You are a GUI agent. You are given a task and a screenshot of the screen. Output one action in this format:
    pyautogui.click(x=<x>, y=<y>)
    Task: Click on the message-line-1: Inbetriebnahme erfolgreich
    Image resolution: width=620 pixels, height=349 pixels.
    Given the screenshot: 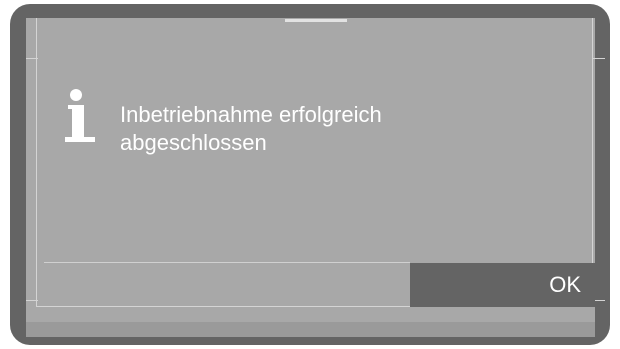 What is the action you would take?
    pyautogui.click(x=251, y=114)
    